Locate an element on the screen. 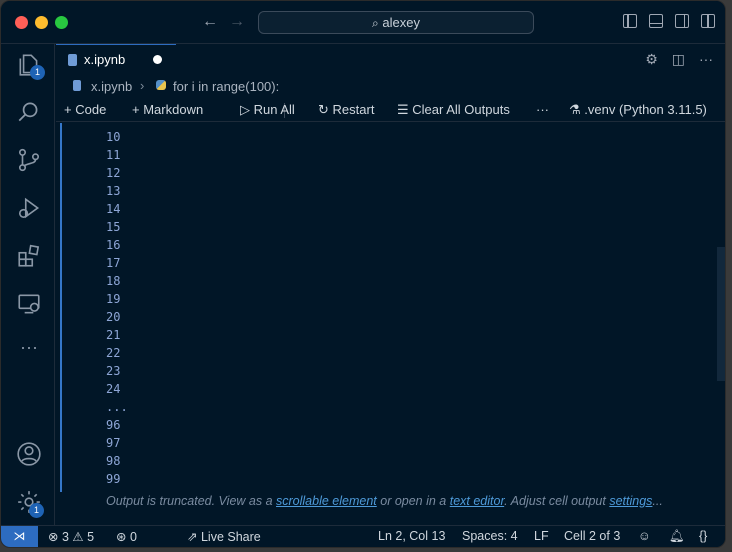 The image size is (732, 552). live-share-icon: ⇗ is located at coordinates (192, 537).